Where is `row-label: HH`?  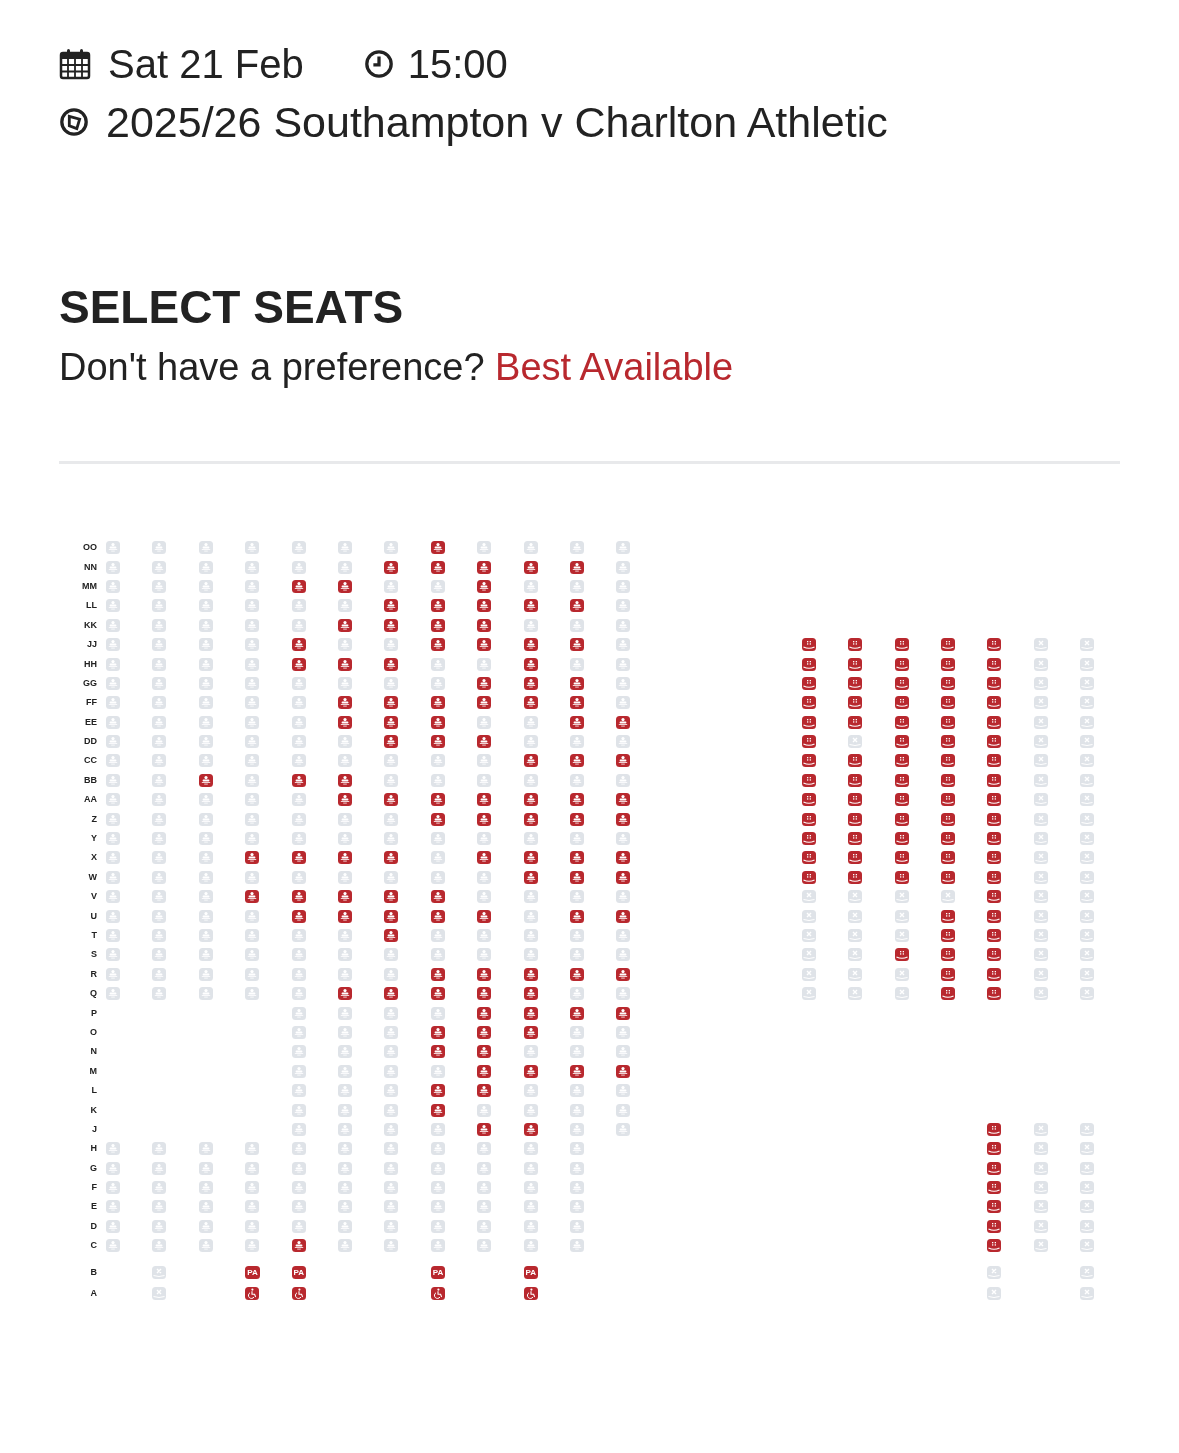 row-label: HH is located at coordinates (90, 664).